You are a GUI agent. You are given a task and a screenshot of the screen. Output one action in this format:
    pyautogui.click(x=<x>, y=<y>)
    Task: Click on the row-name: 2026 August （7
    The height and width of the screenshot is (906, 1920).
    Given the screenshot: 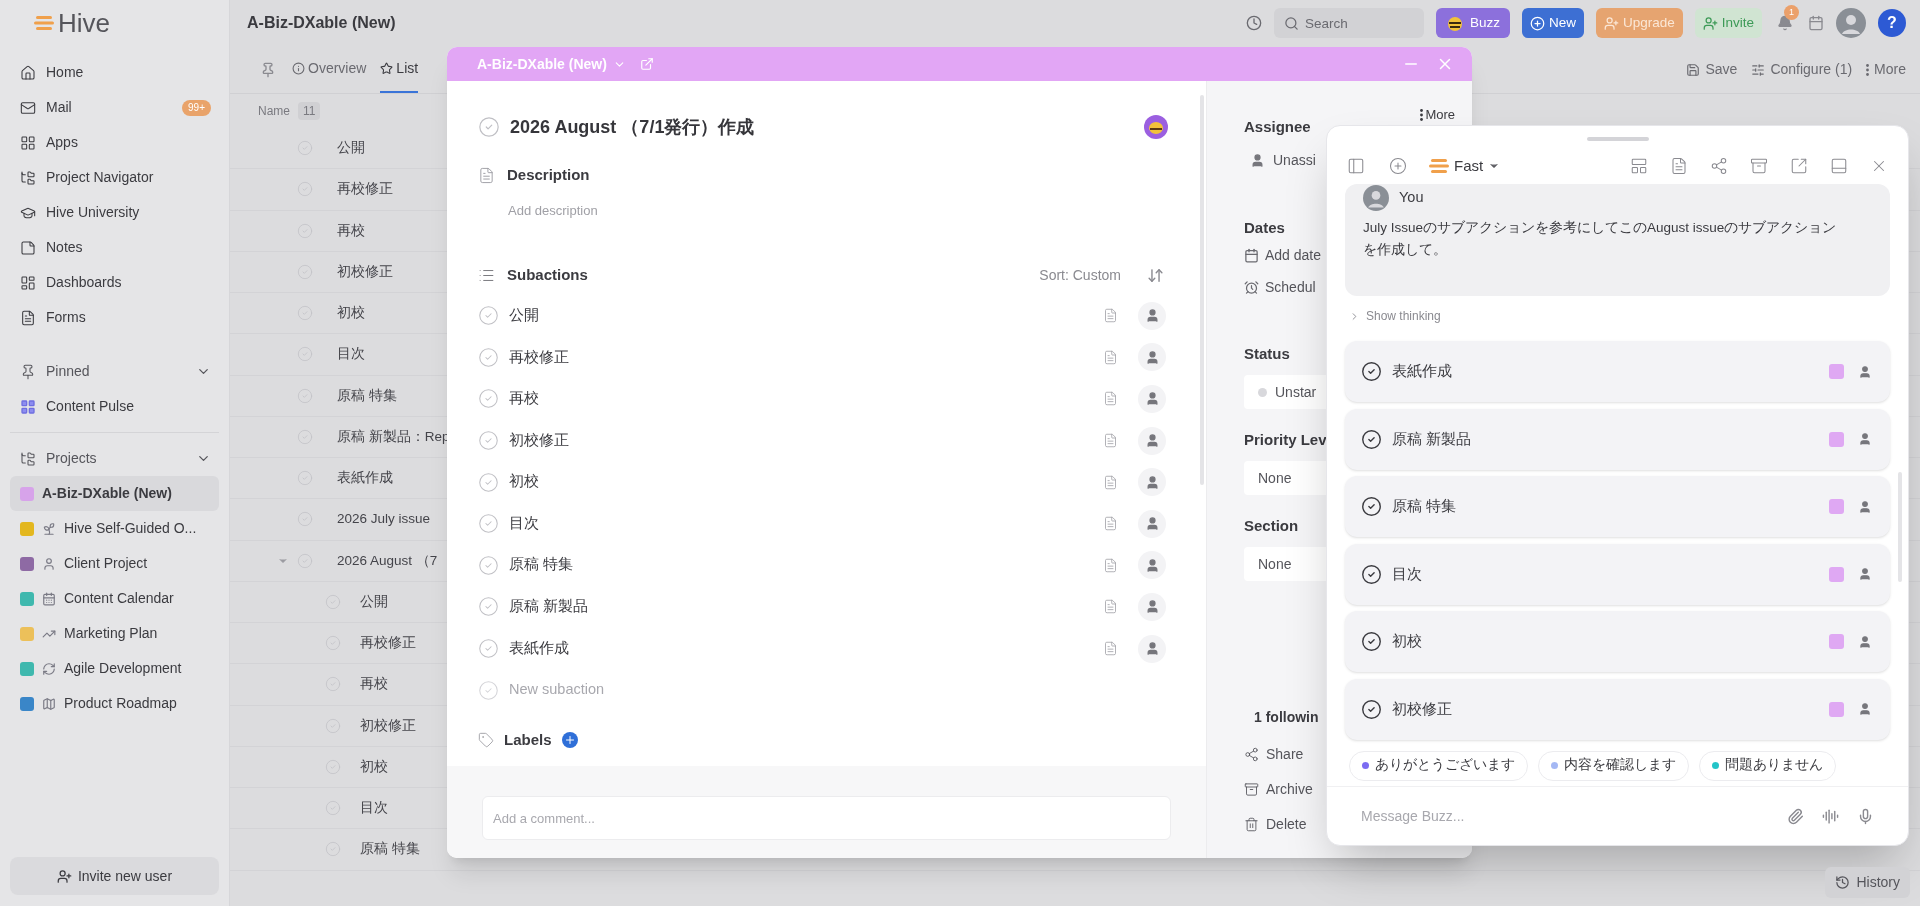 What is the action you would take?
    pyautogui.click(x=387, y=560)
    